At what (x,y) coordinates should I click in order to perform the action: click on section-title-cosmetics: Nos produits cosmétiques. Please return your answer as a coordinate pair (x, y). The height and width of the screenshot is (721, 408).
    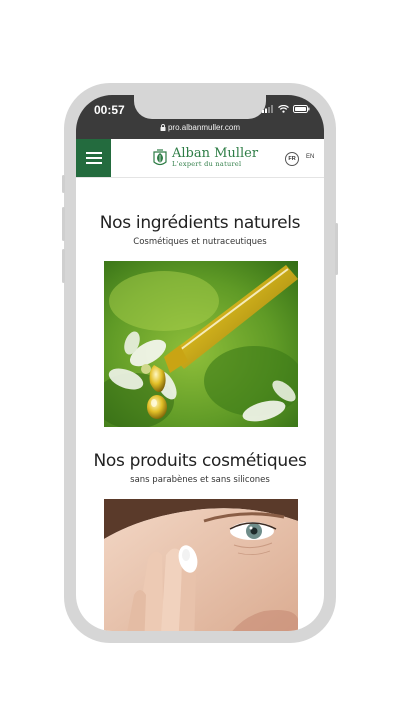
    Looking at the image, I should click on (200, 461).